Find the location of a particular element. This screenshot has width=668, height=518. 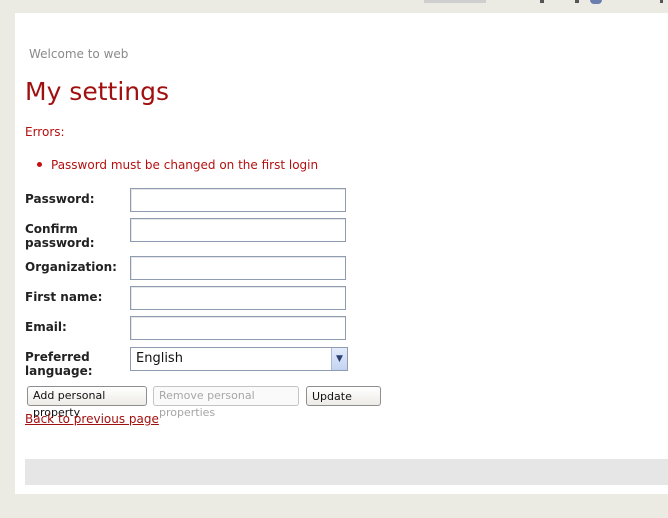

email-label: Email: is located at coordinates (46, 327).